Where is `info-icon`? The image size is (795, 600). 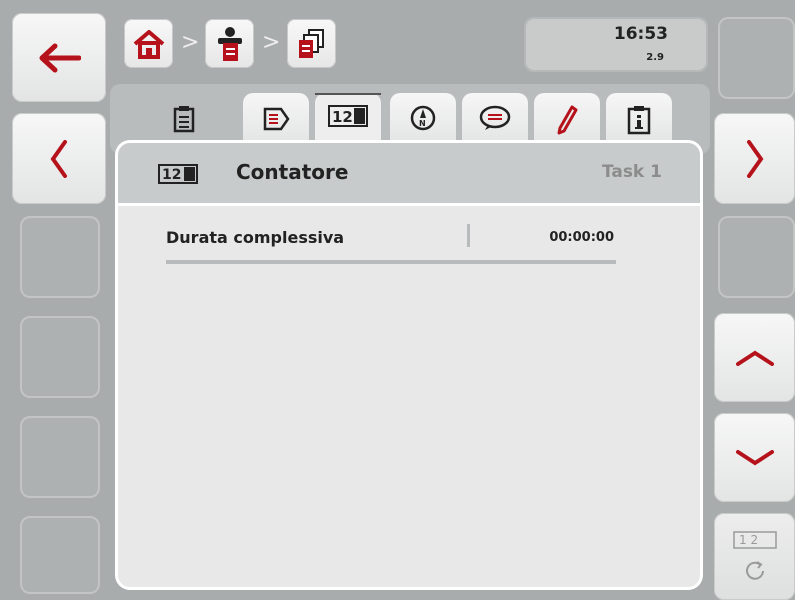
info-icon is located at coordinates (639, 120).